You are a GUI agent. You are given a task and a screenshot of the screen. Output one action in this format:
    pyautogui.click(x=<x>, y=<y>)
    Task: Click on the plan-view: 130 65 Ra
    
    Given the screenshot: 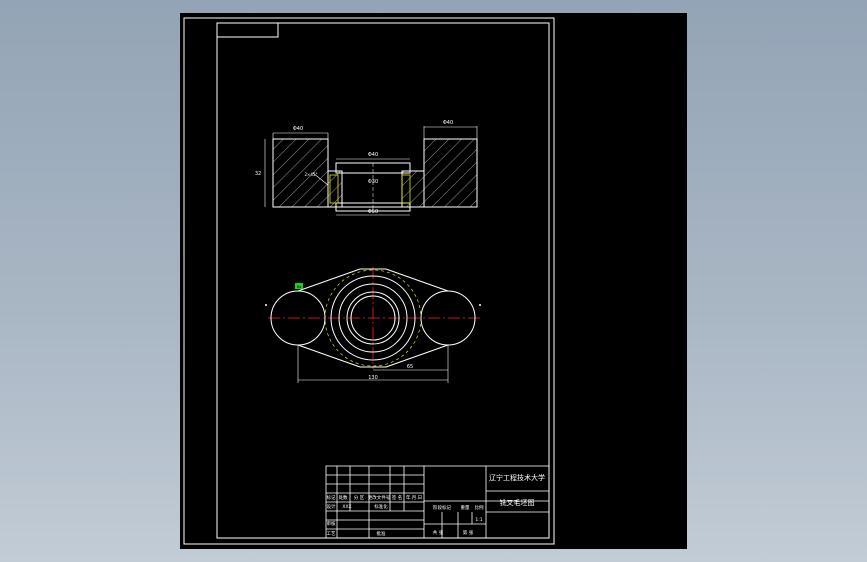 What is the action you would take?
    pyautogui.click(x=373, y=325)
    